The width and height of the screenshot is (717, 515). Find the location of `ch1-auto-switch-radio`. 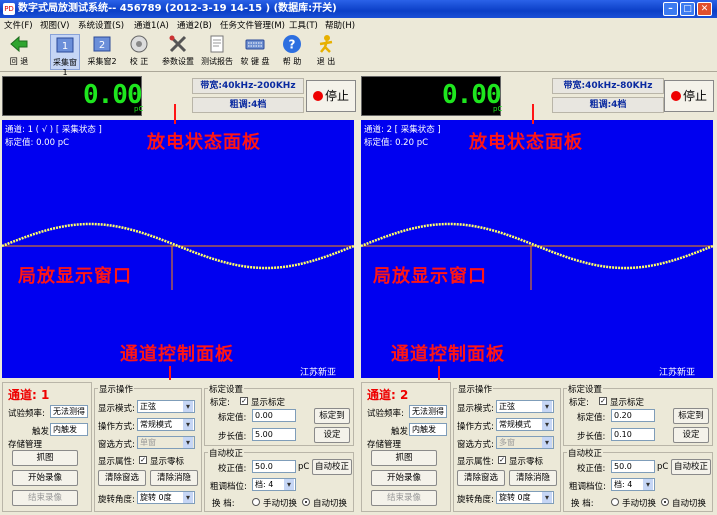

ch1-auto-switch-radio is located at coordinates (306, 502).